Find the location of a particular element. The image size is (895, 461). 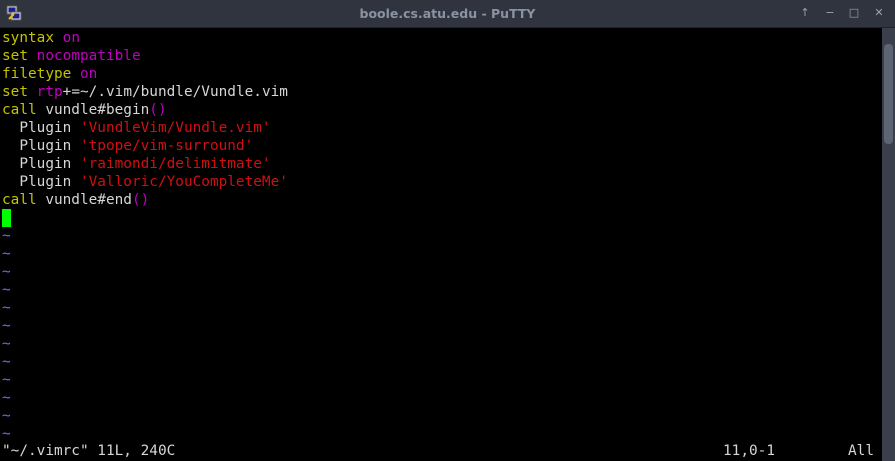

maximize-button: □ is located at coordinates (854, 13).